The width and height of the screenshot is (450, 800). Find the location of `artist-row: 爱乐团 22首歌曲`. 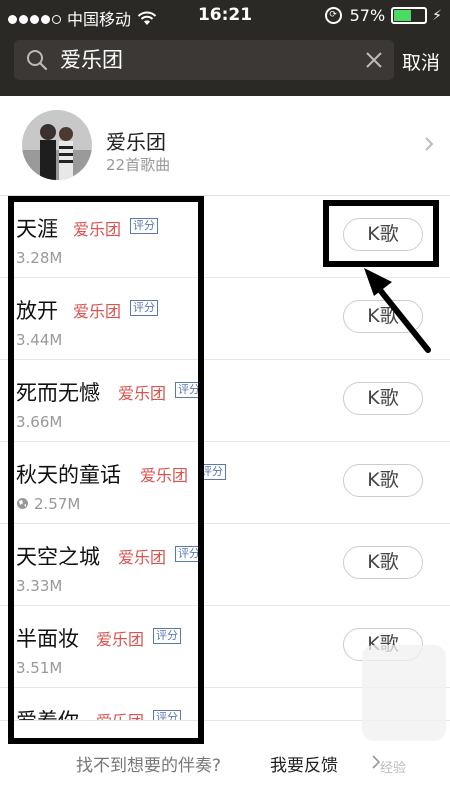

artist-row: 爱乐团 22首歌曲 is located at coordinates (225, 146).